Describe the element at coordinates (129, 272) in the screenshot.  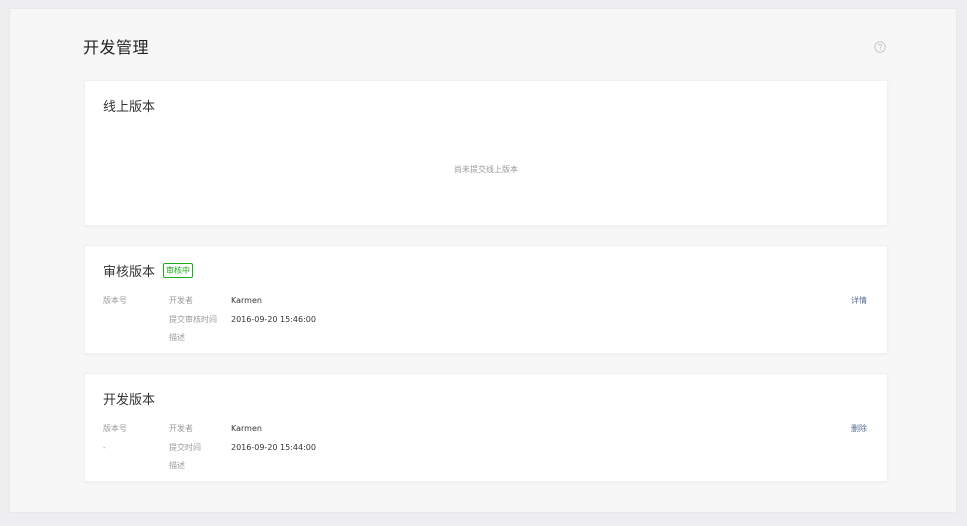
I see `review-version-title: 审核版本` at that location.